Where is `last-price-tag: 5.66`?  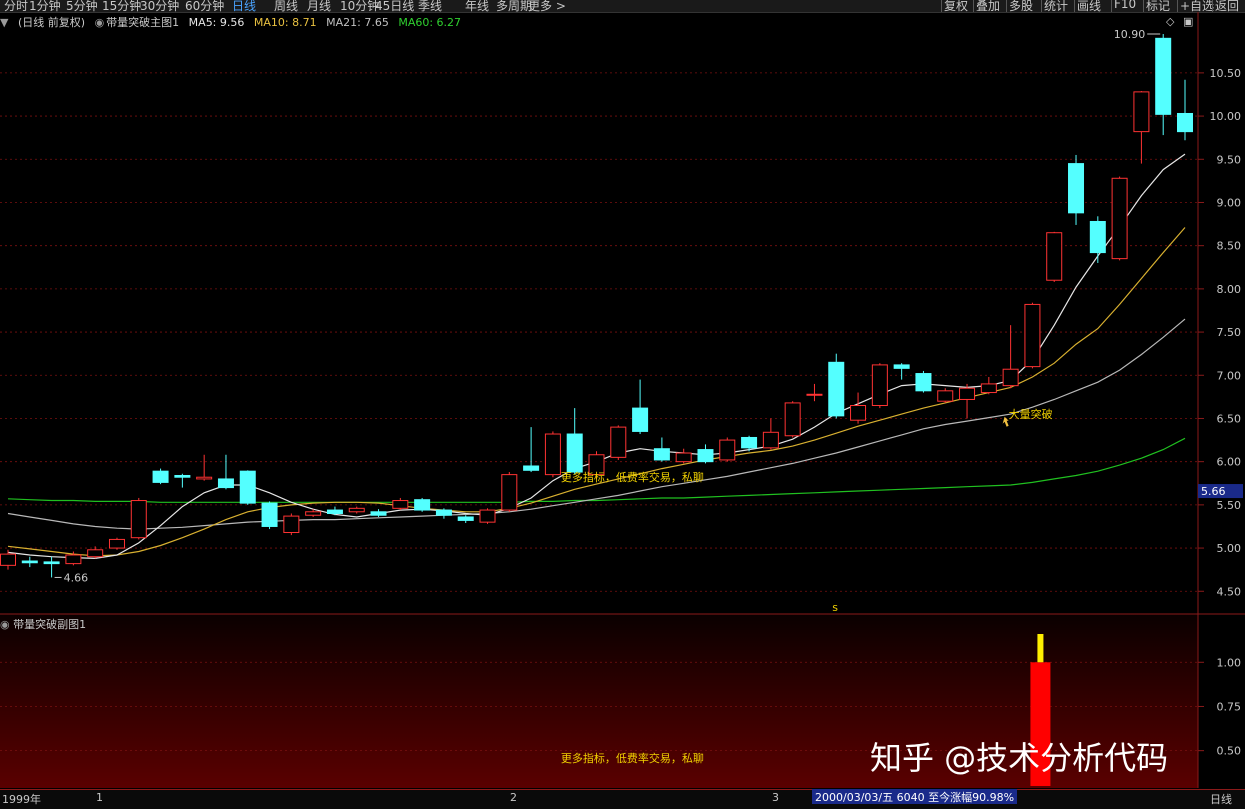 last-price-tag: 5.66 is located at coordinates (1213, 491).